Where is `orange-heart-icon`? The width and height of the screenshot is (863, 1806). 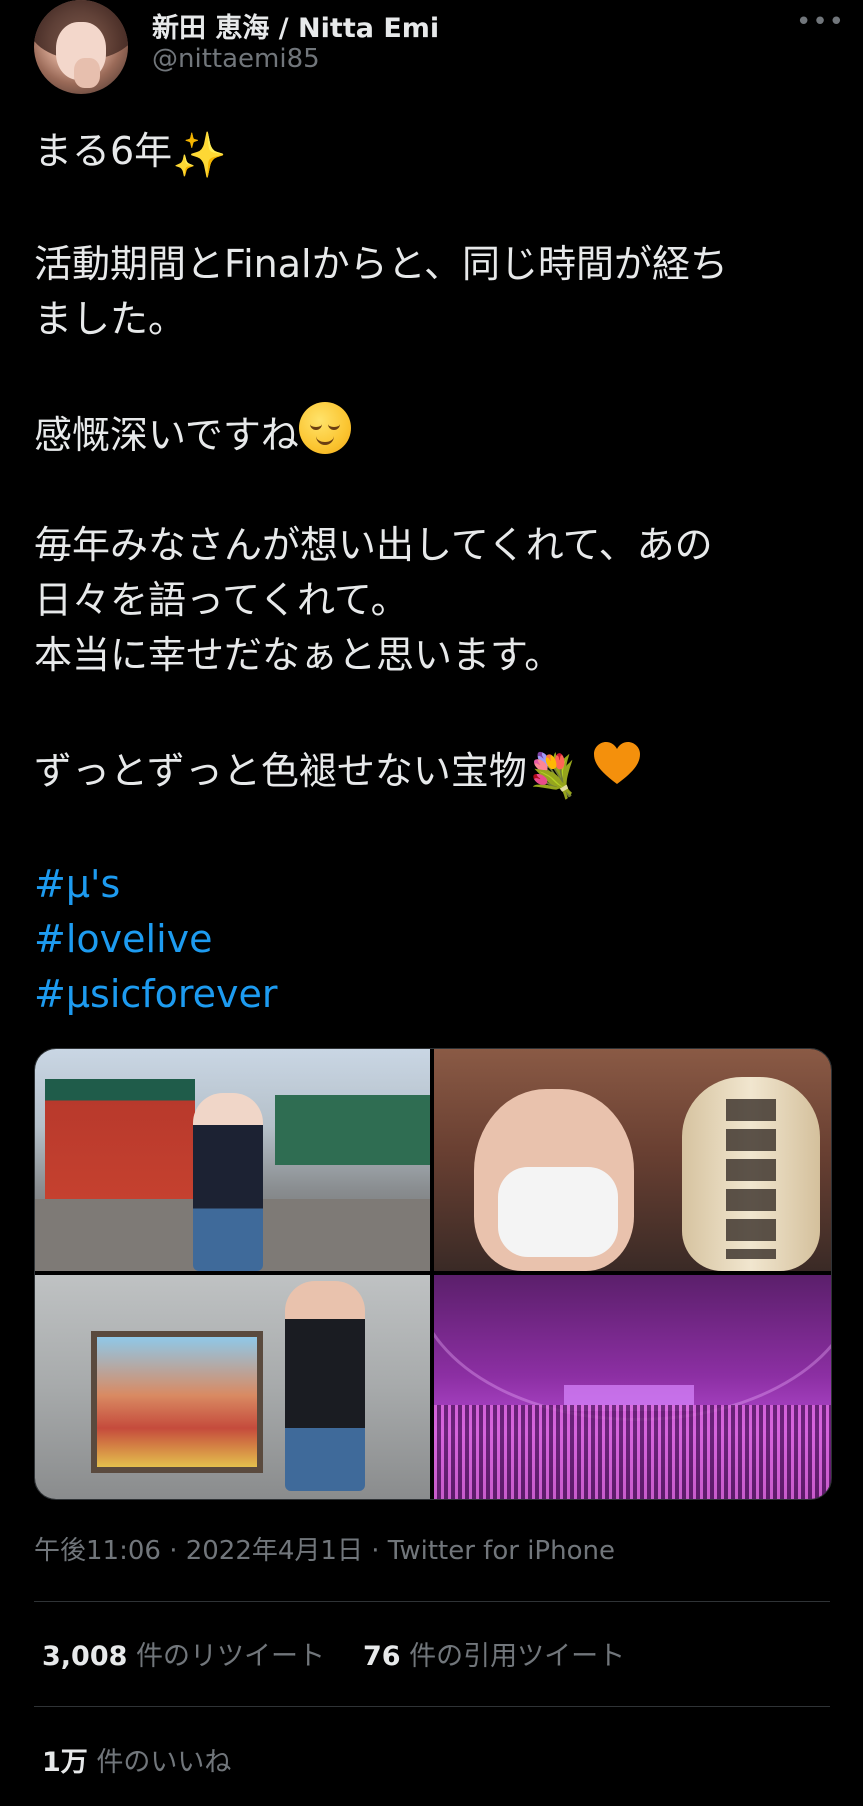
orange-heart-icon is located at coordinates (617, 764).